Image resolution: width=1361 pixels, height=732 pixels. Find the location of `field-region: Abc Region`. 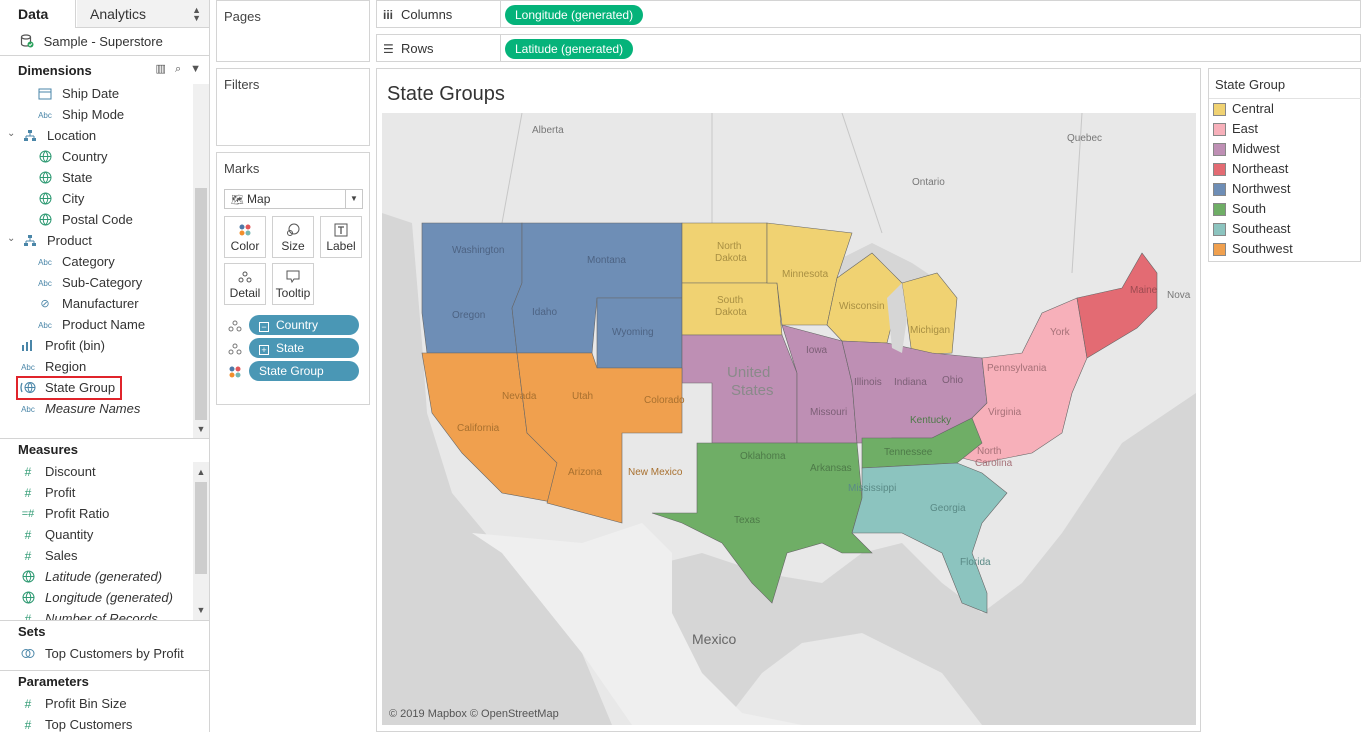

field-region: Abc Region is located at coordinates (106, 367).